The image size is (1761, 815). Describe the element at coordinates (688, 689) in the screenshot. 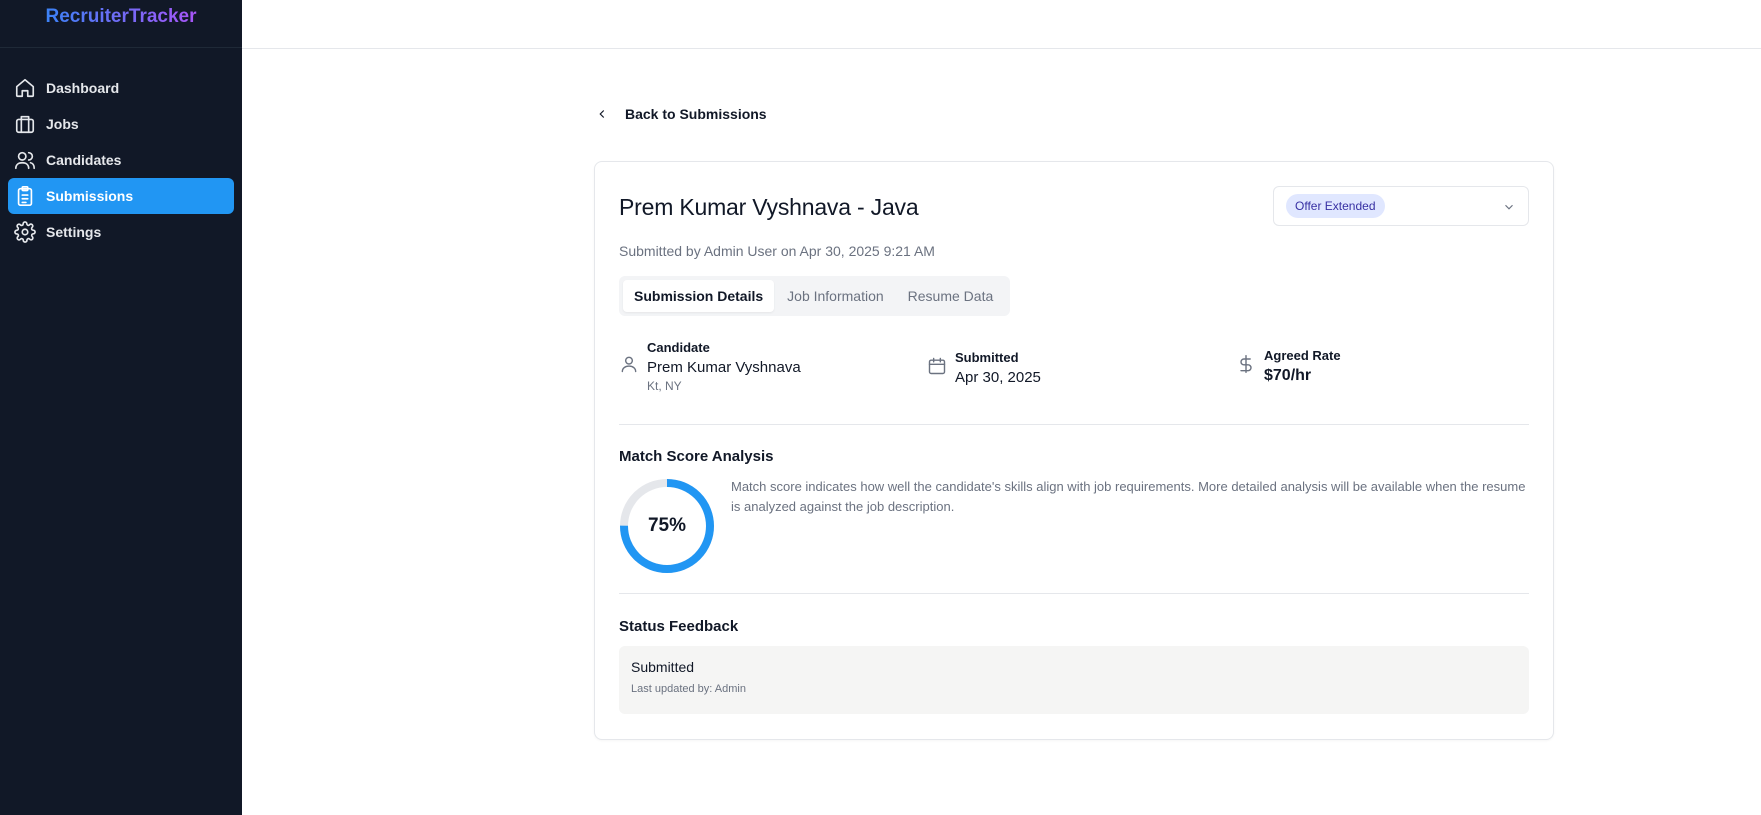

I see `feedback-meta: Last updated by: Admin` at that location.